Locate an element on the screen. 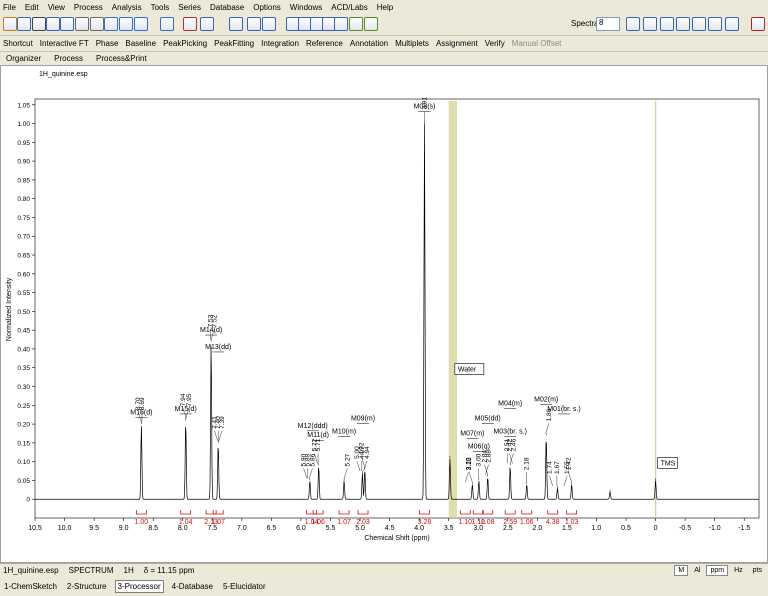  grid-icon is located at coordinates (650, 24).